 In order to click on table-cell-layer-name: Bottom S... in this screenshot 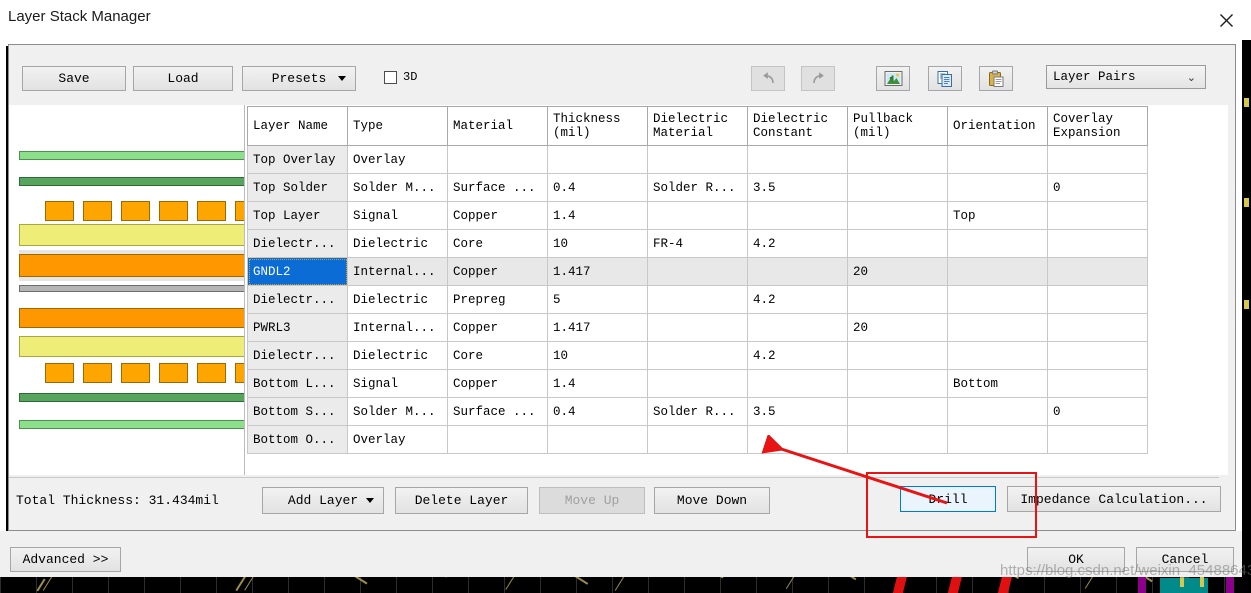, I will do `click(297, 411)`.